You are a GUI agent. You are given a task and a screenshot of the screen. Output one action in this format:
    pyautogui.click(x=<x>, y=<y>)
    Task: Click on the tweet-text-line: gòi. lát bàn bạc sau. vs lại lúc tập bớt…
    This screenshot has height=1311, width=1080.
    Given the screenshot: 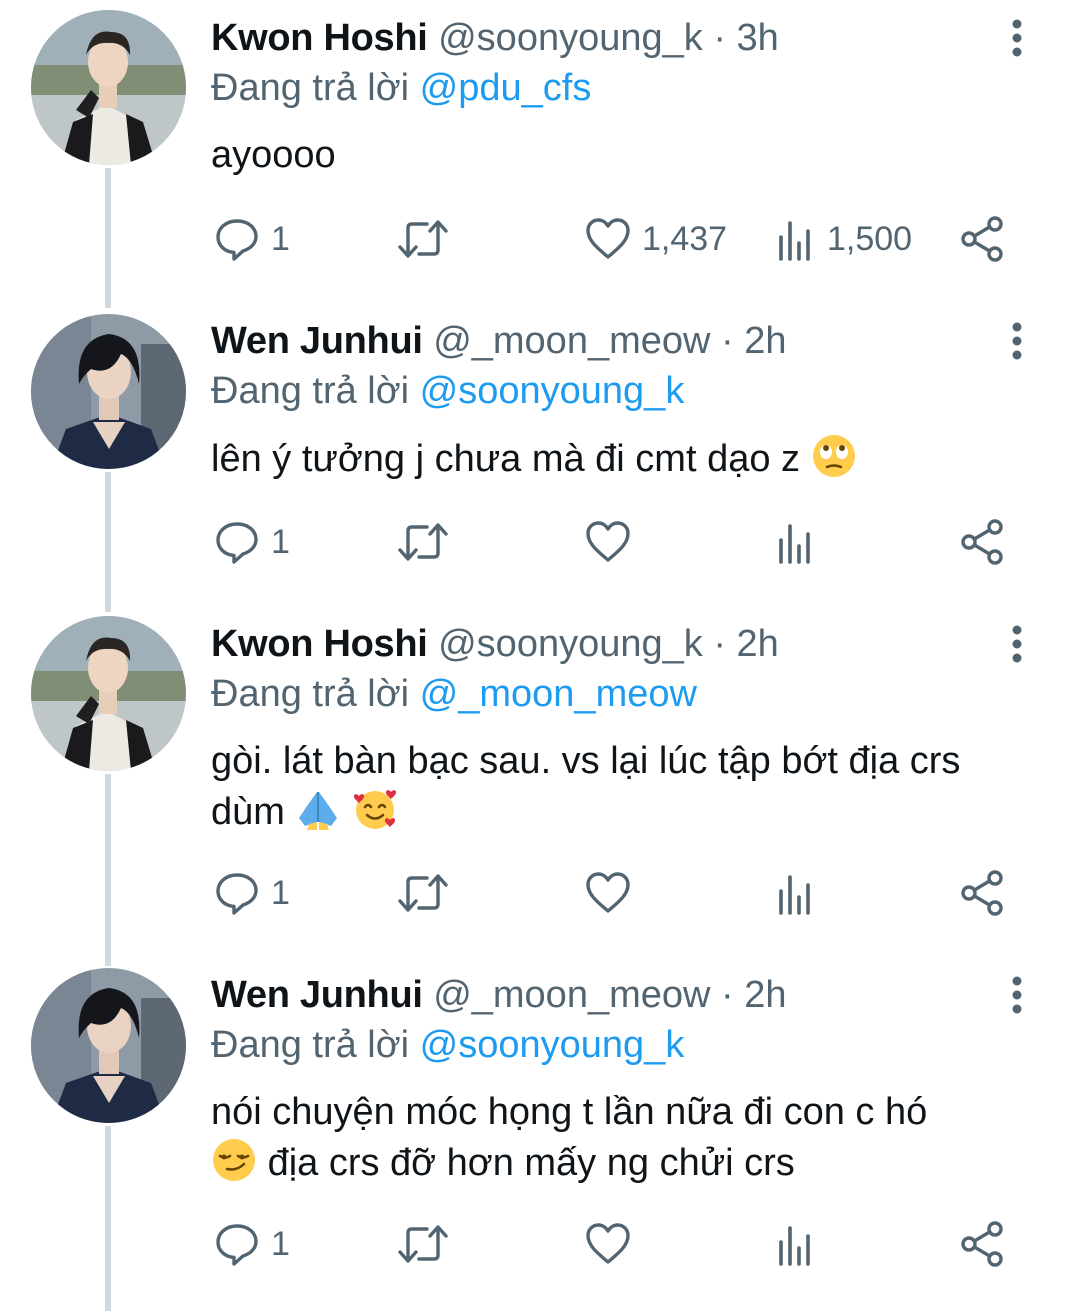 What is the action you would take?
    pyautogui.click(x=586, y=761)
    